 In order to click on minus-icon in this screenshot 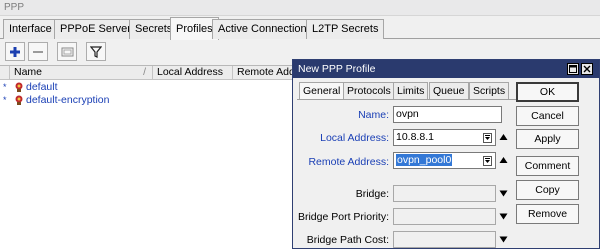, I will do `click(38, 51)`.